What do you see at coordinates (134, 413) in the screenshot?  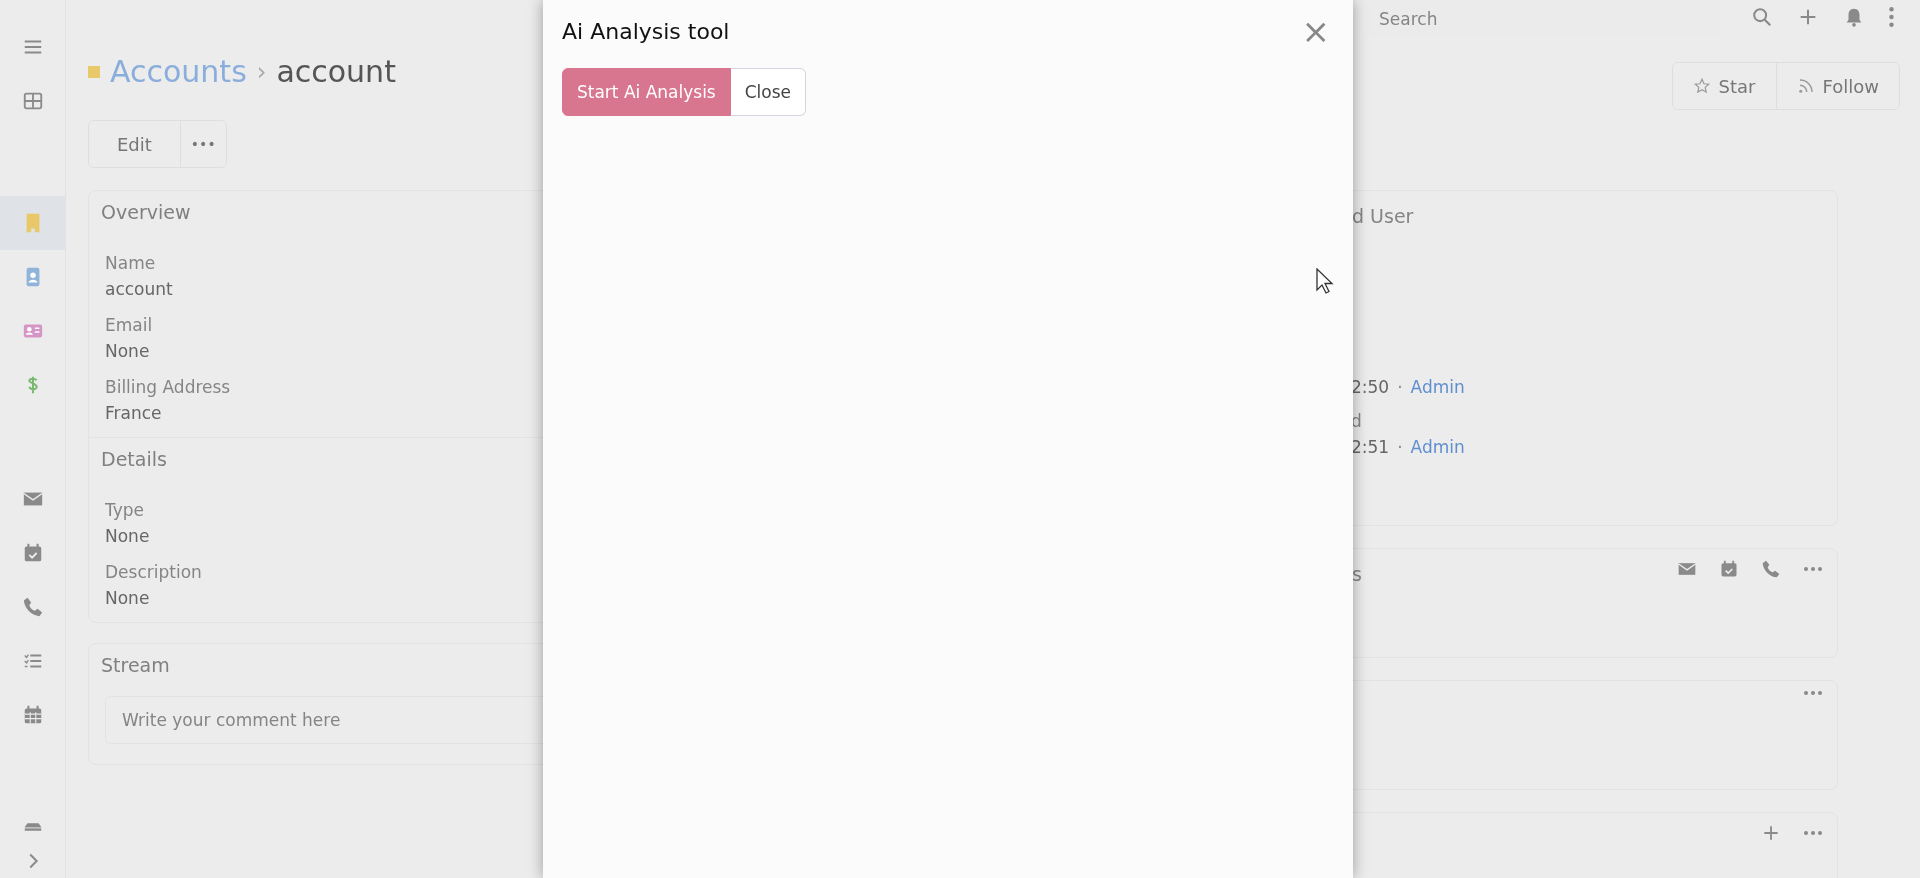 I see `field-value: France` at bounding box center [134, 413].